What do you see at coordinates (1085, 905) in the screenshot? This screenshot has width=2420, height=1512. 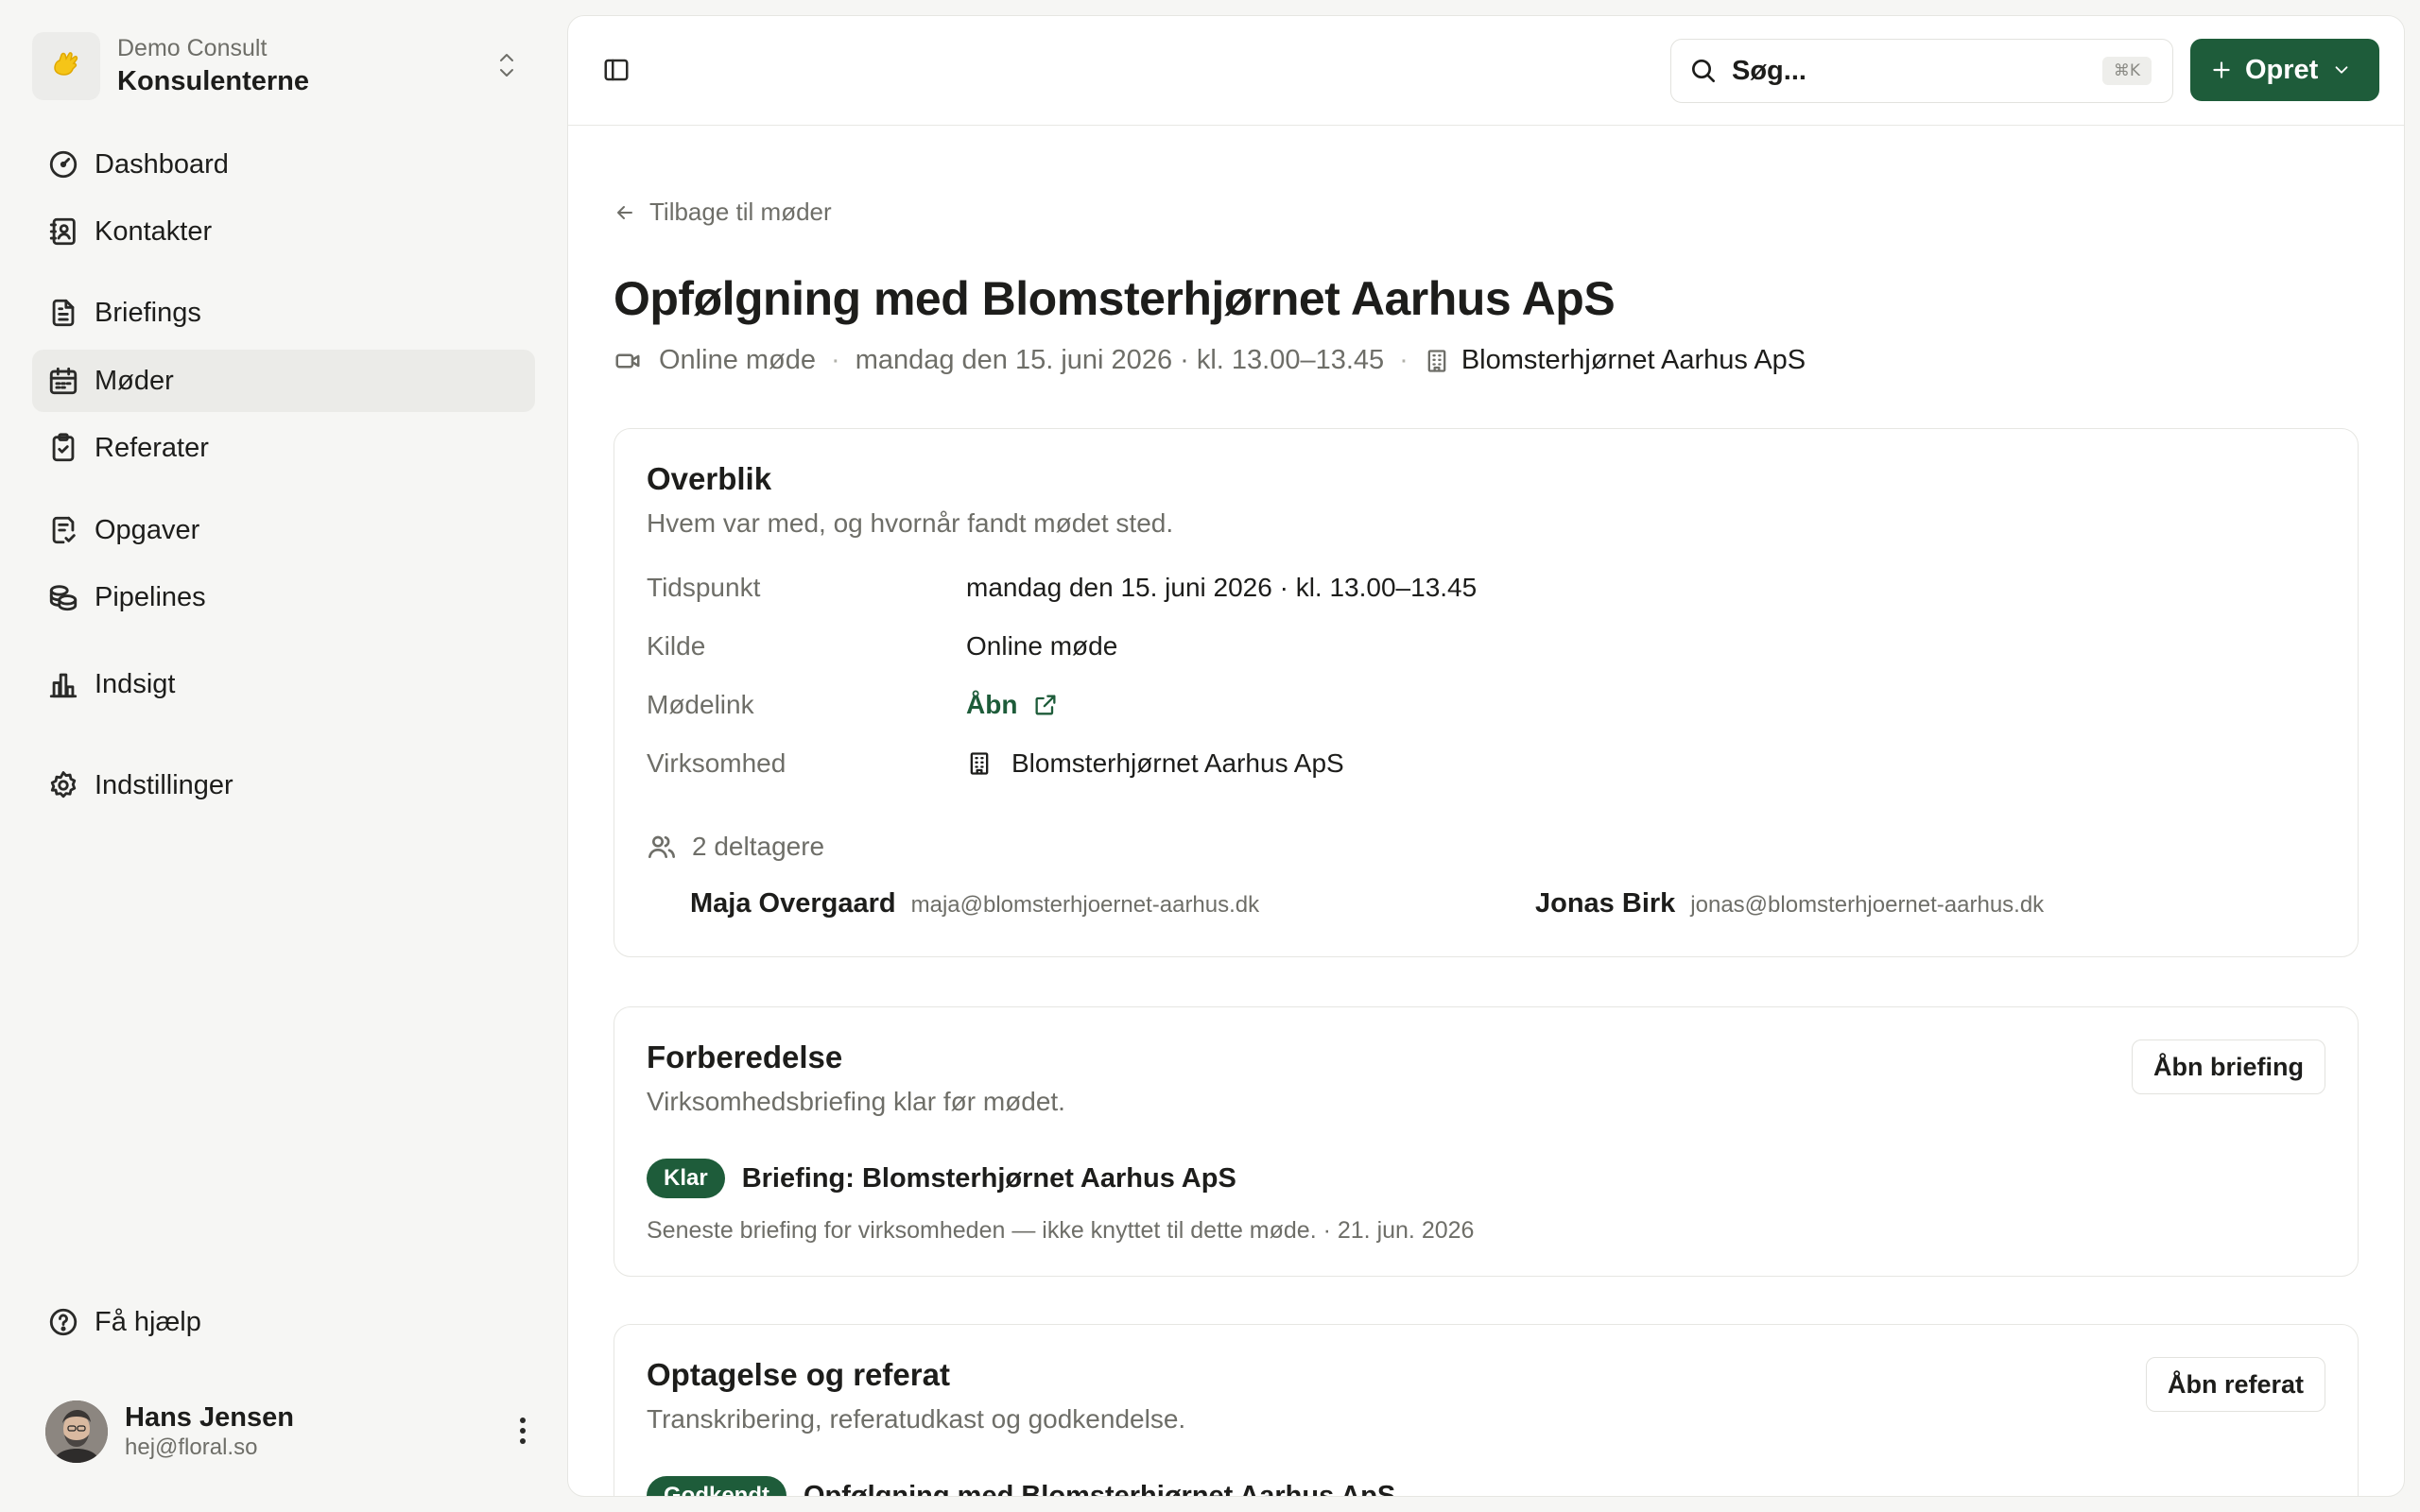 I see `participant-email: maja@blomsterhjoernet-aarhus.dk` at bounding box center [1085, 905].